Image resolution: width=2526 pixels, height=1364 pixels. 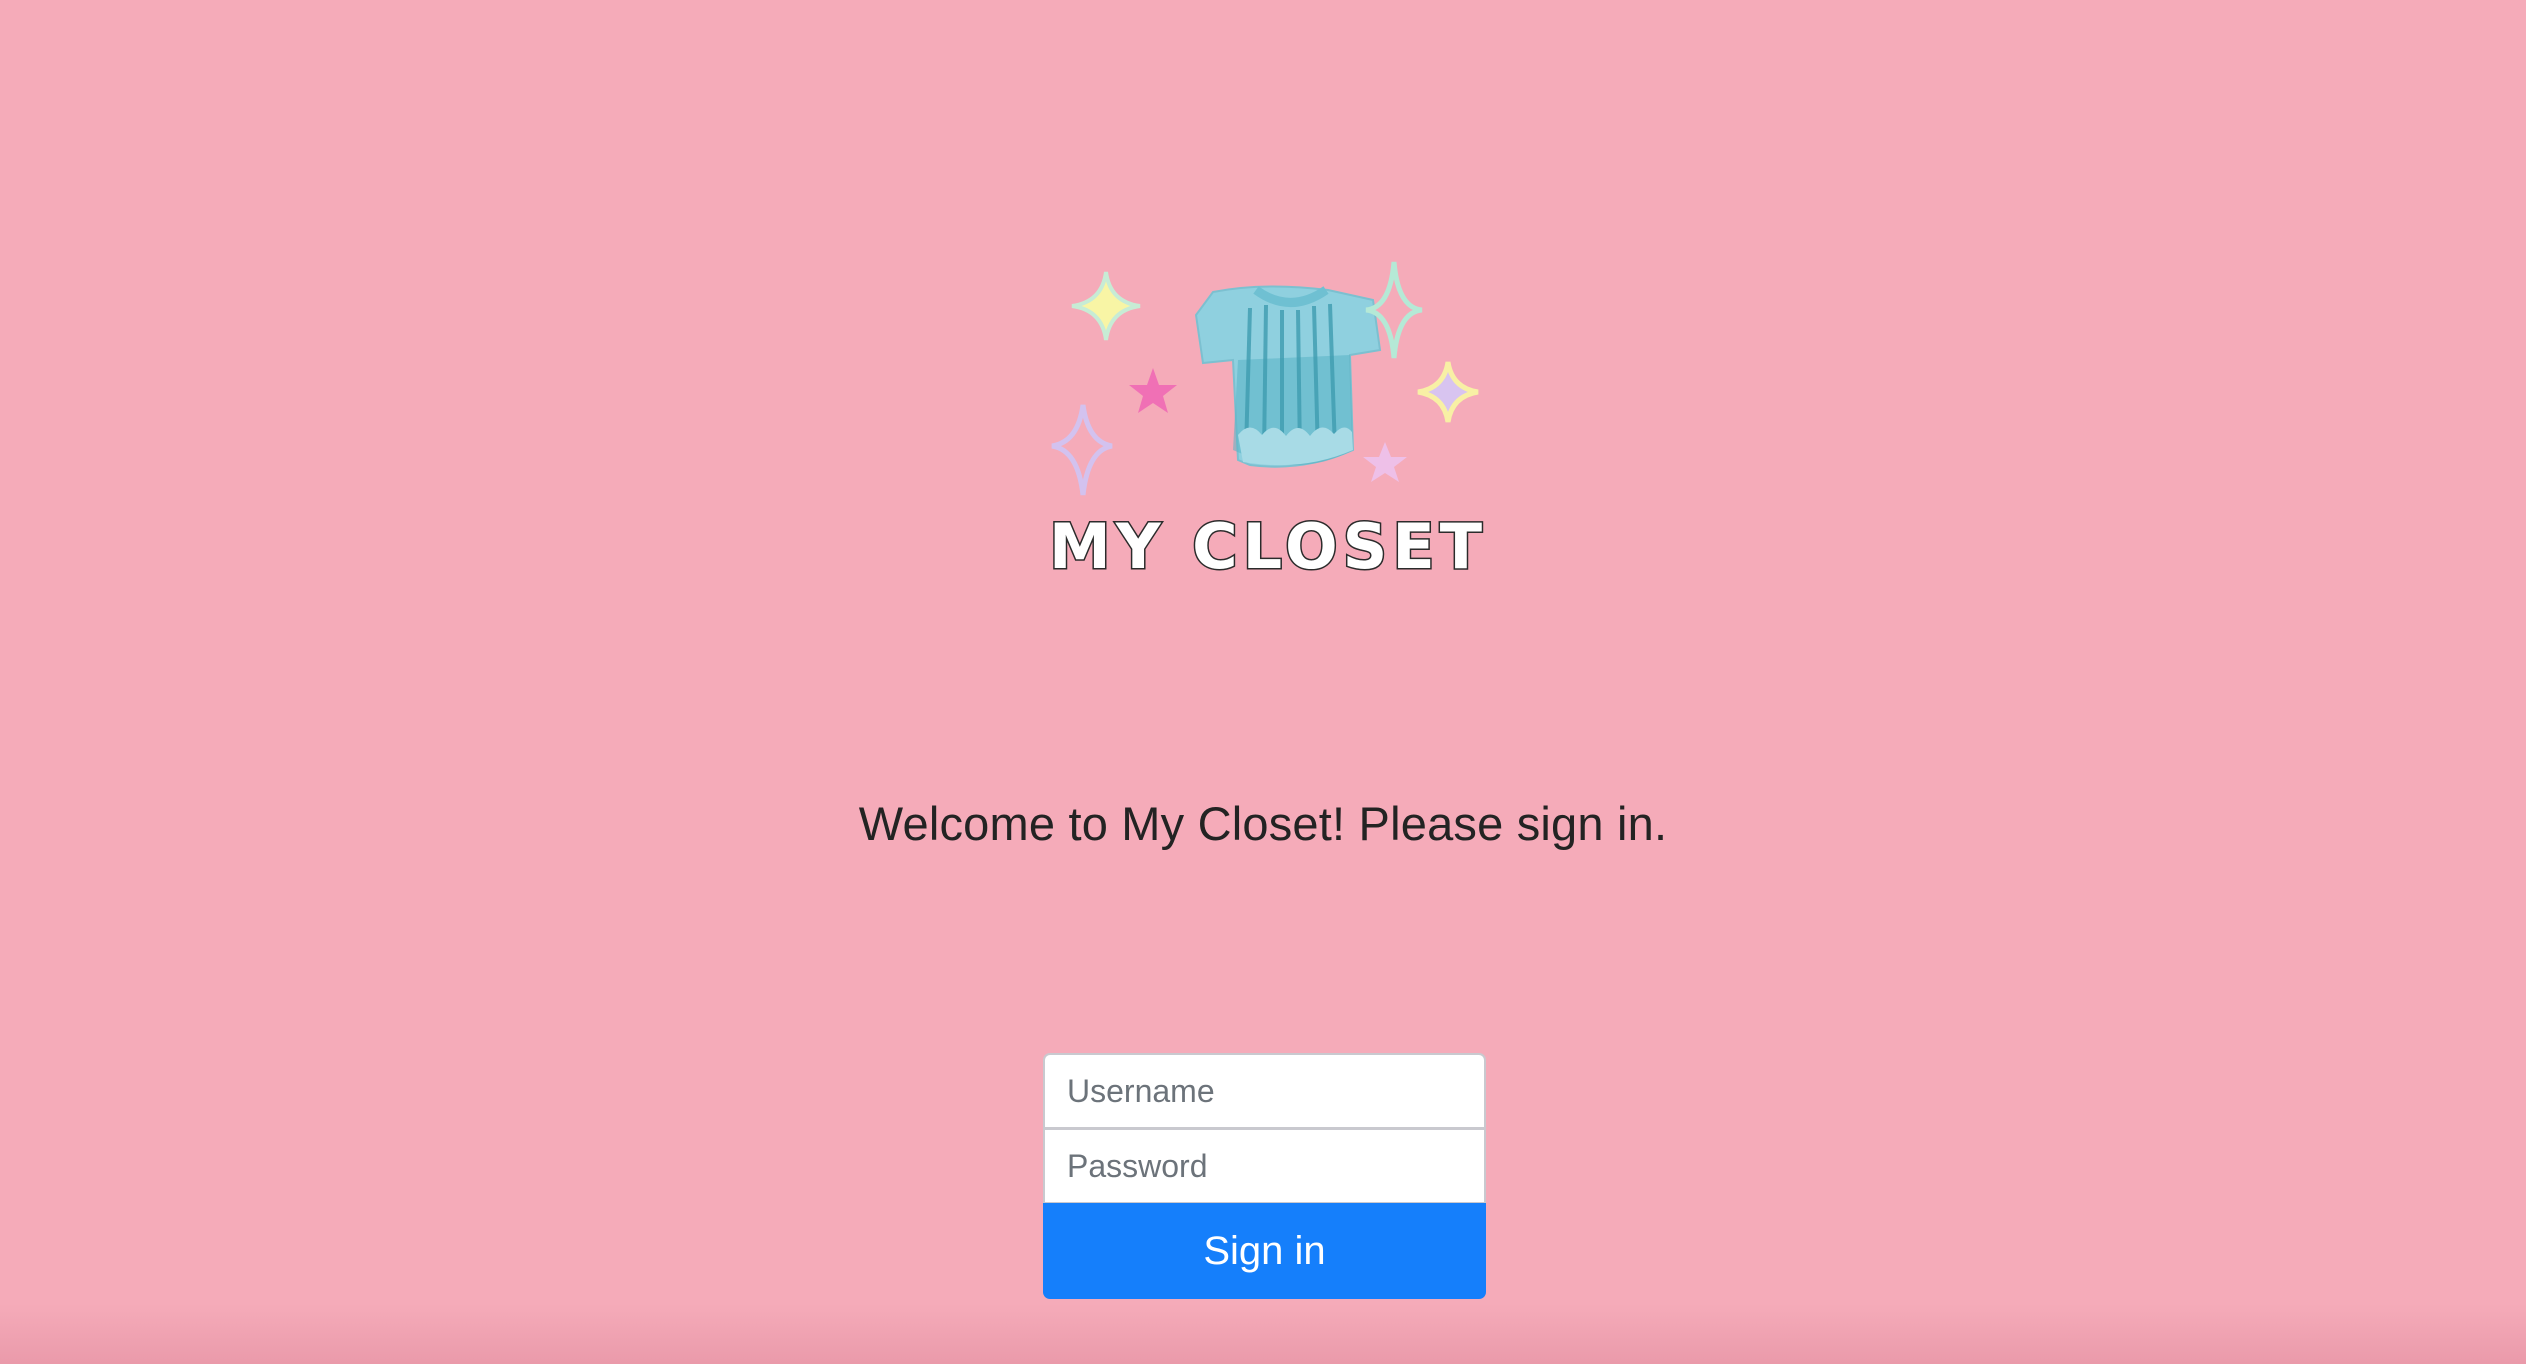 I want to click on sign-in-form: Sign in, so click(x=1264, y=1176).